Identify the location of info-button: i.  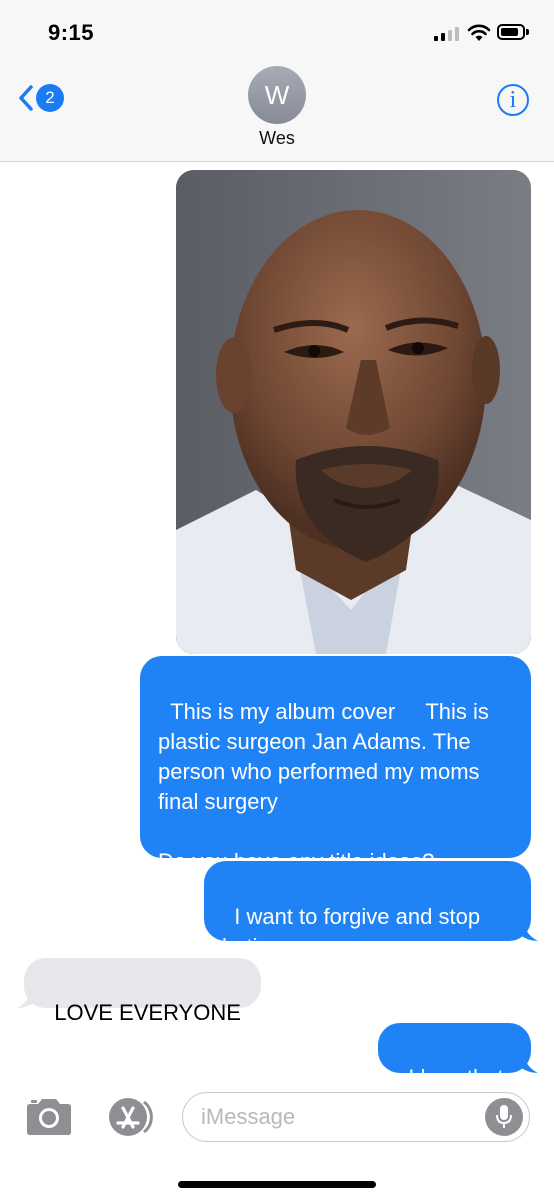
(513, 100).